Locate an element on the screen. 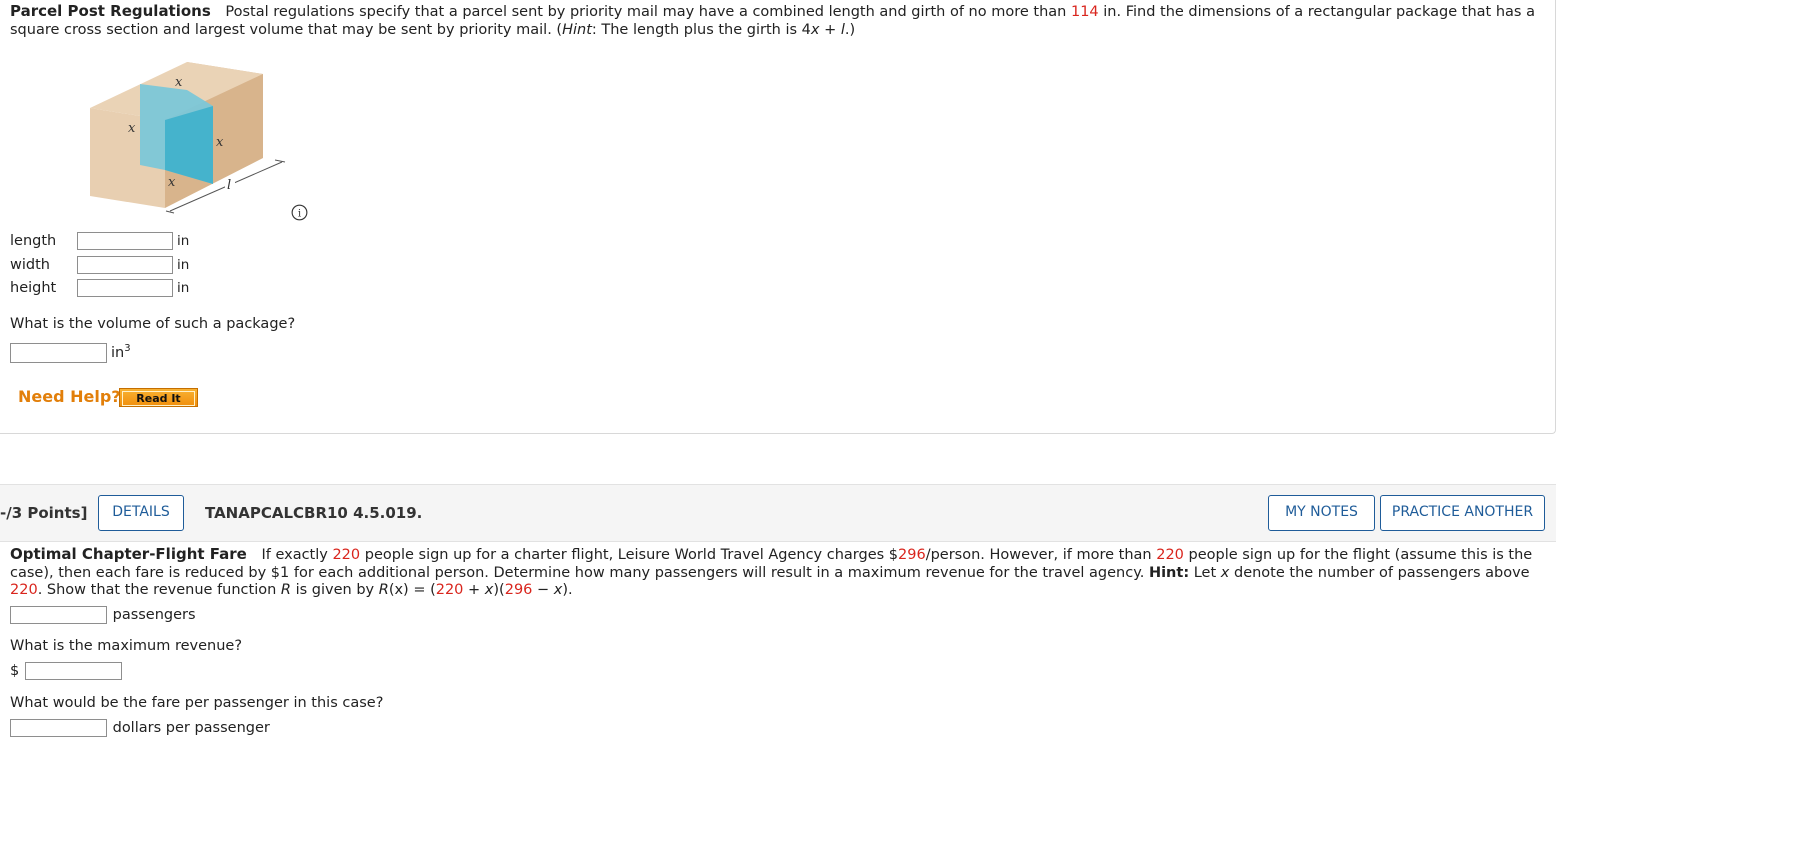  volume-input is located at coordinates (58, 353).